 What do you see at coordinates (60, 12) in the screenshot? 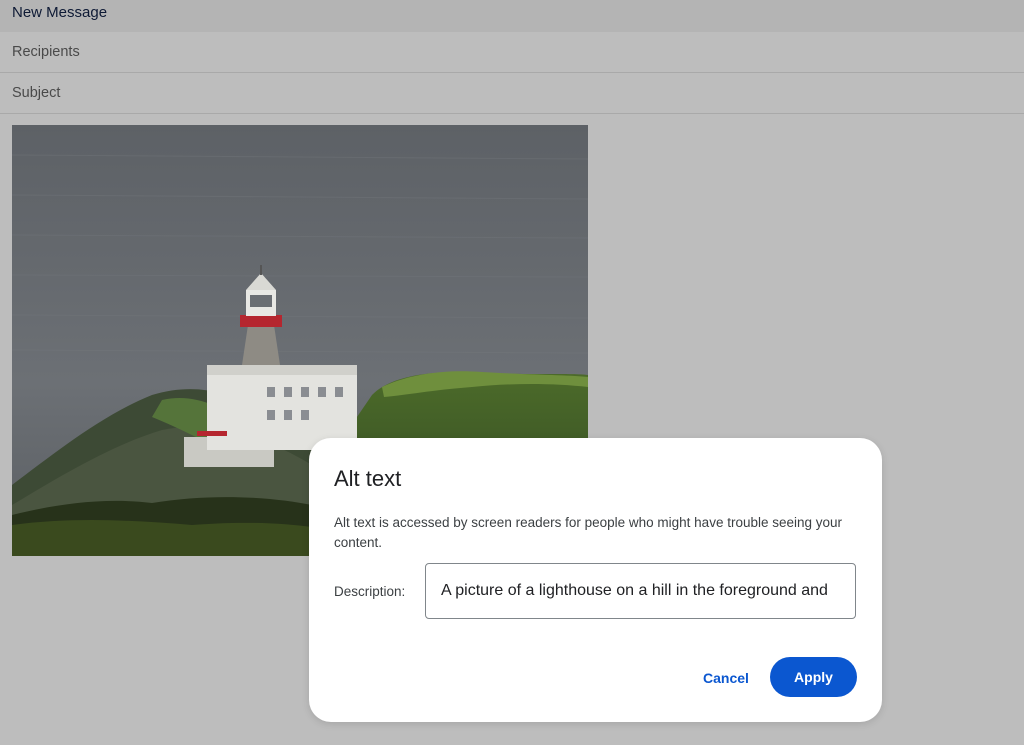
I see `compose-title: New Message` at bounding box center [60, 12].